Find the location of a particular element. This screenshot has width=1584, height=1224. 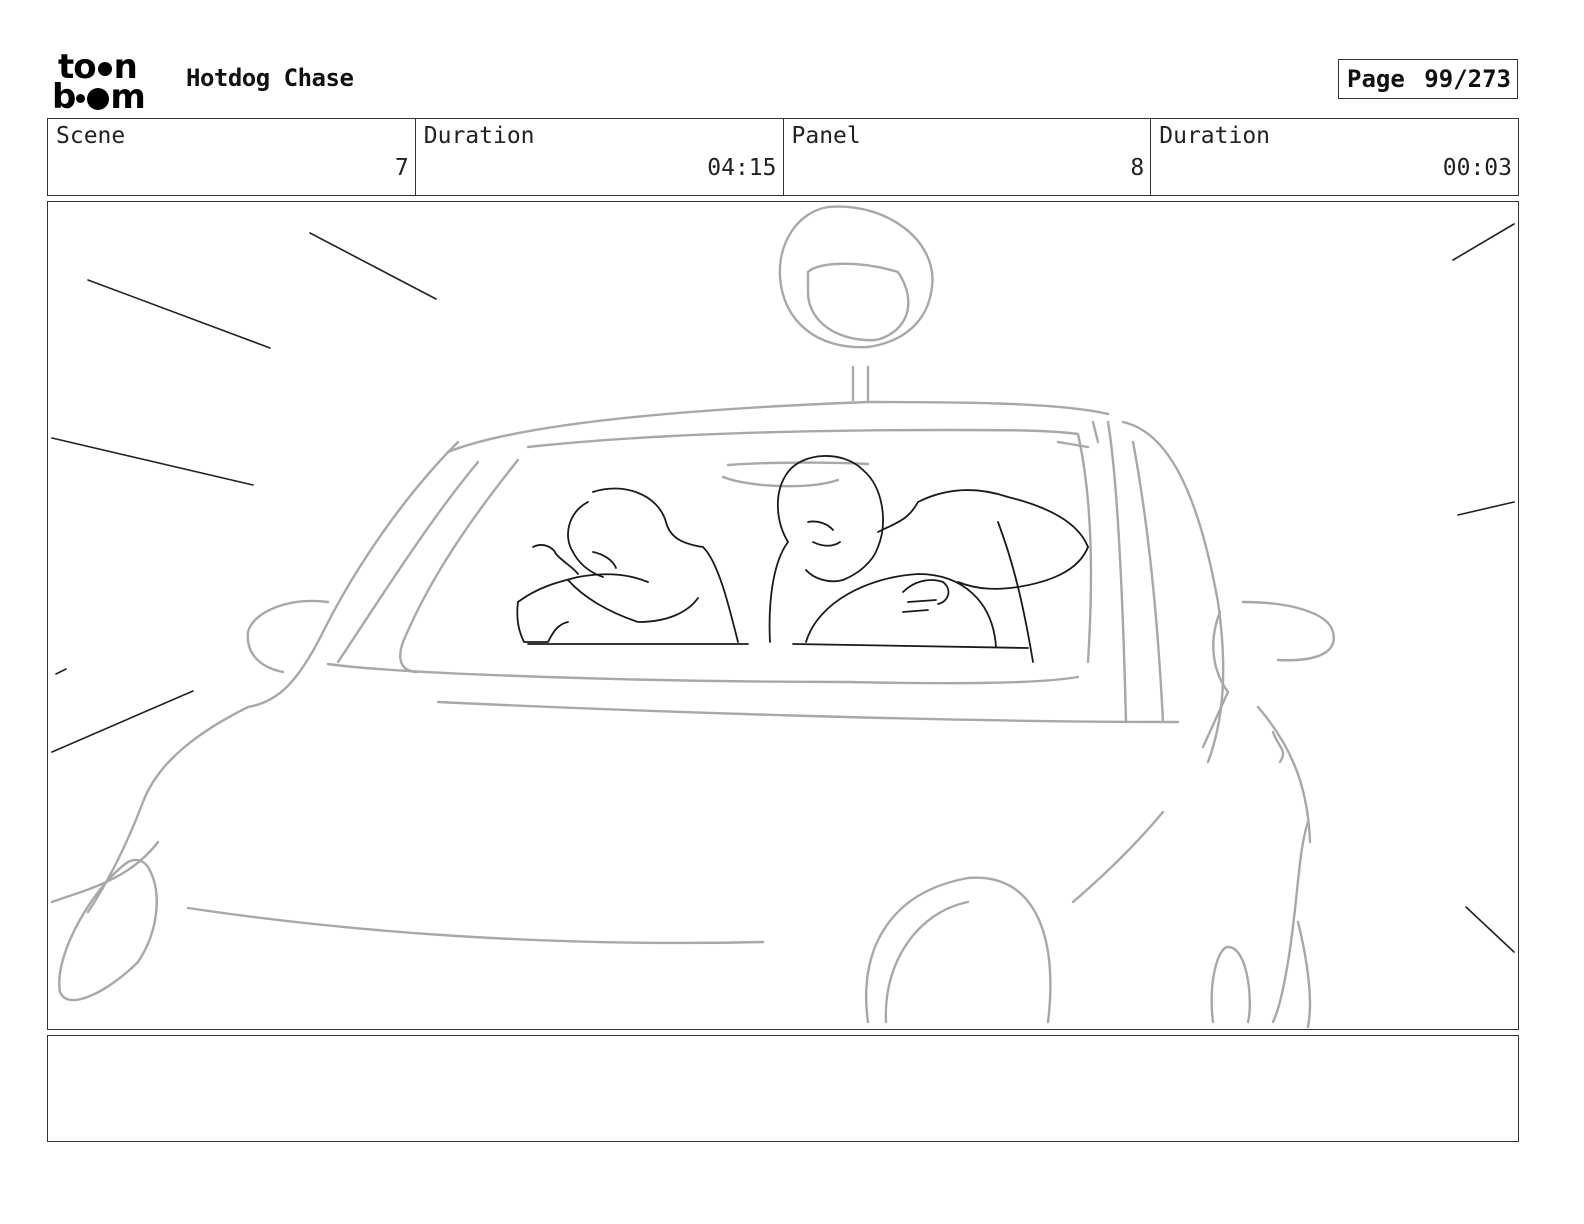

panel-notes-box is located at coordinates (783, 1088).